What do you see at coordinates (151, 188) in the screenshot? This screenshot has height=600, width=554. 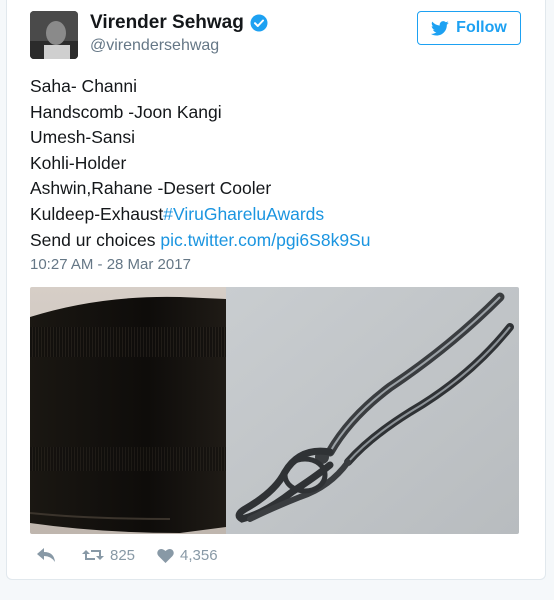 I see `tweet-line: Ashwin,Rahane -Desert Cooler` at bounding box center [151, 188].